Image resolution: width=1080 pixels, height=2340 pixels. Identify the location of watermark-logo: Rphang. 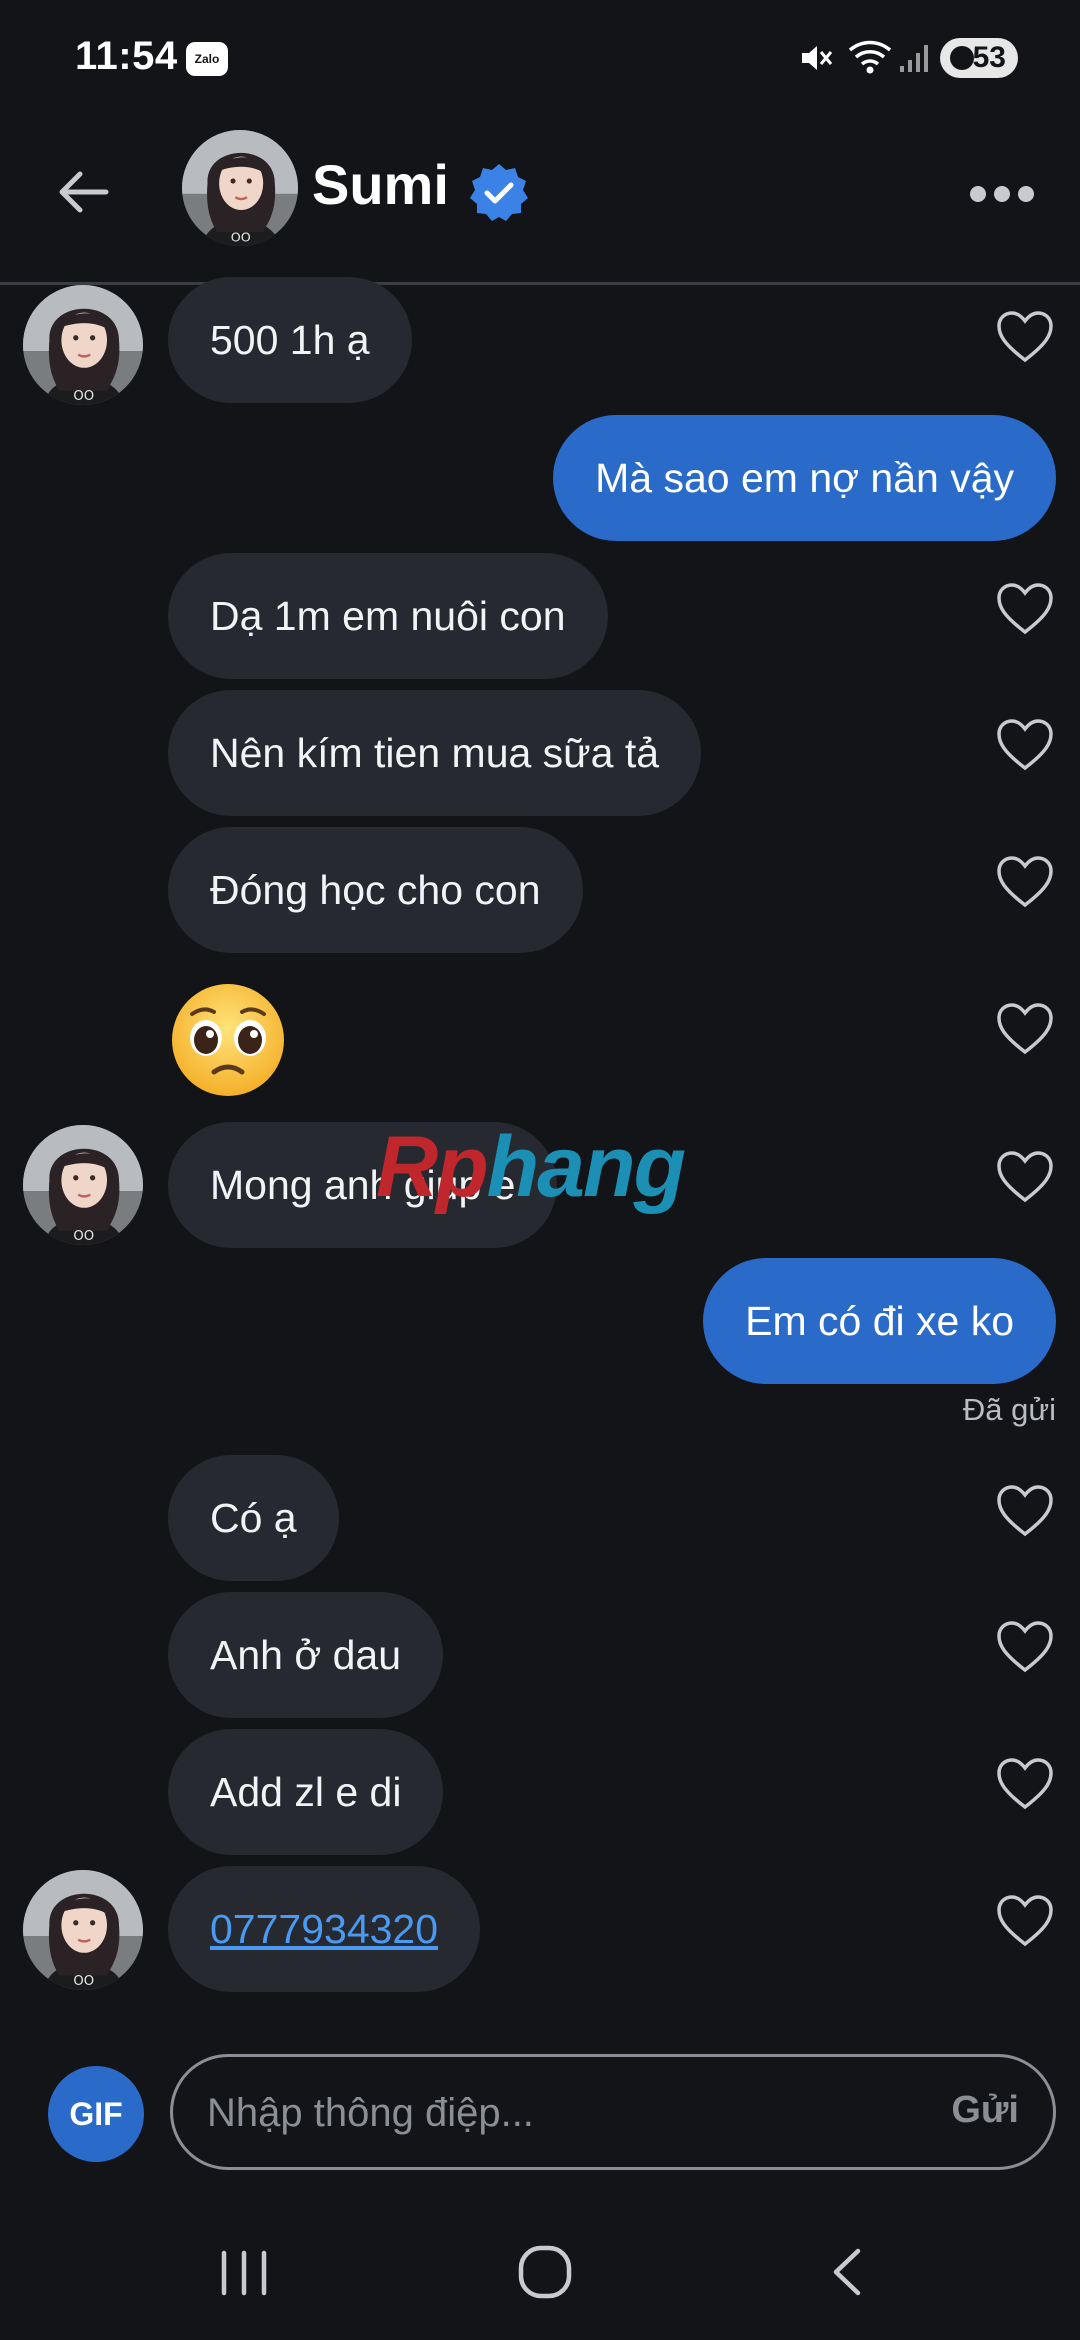
(531, 1168).